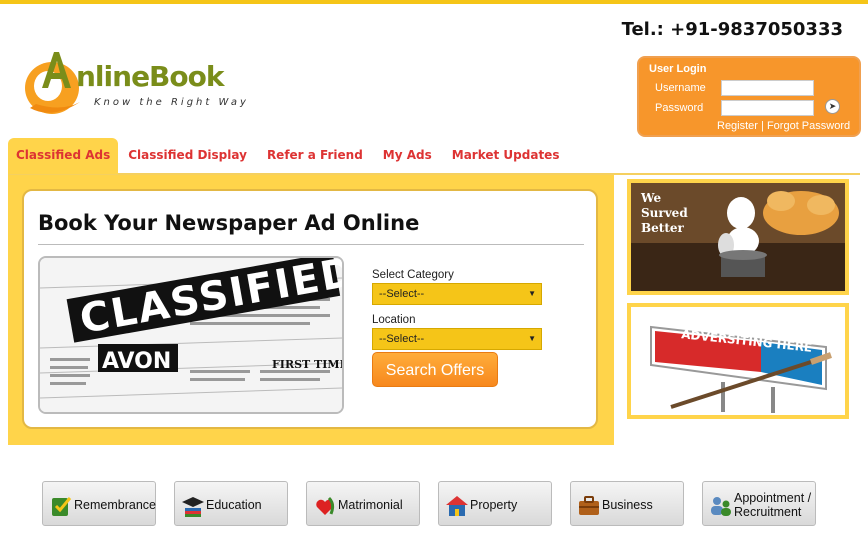 The height and width of the screenshot is (543, 868). I want to click on chef-ad-caption: We Surved Better, so click(664, 213).